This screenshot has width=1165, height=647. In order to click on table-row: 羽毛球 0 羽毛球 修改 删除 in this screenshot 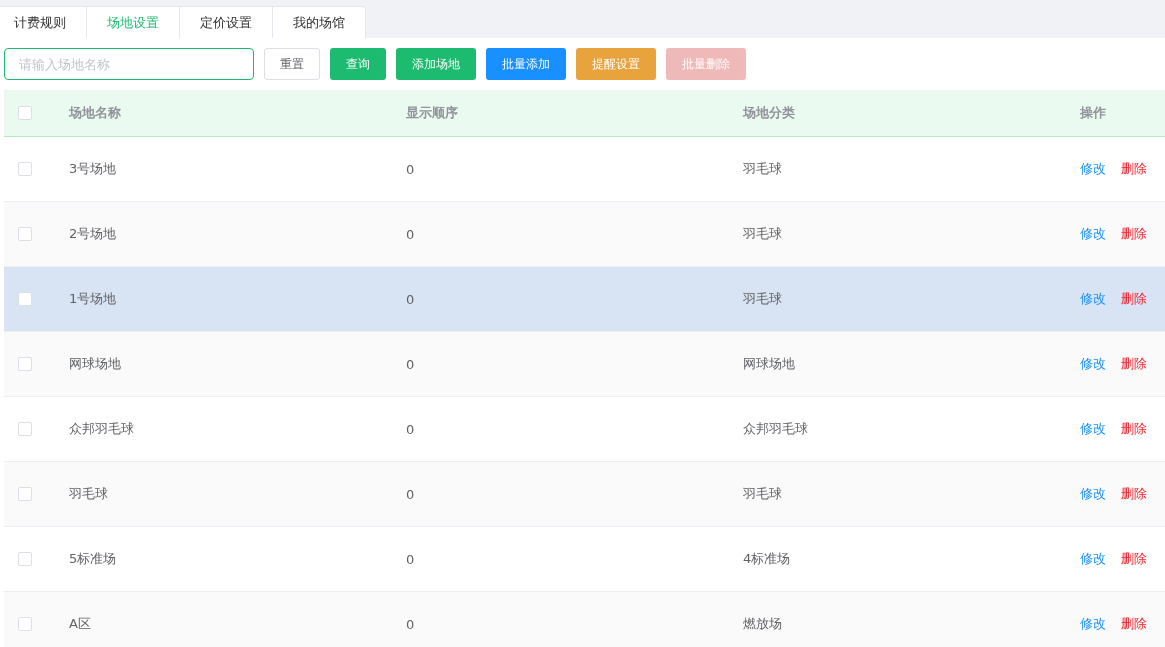, I will do `click(584, 494)`.